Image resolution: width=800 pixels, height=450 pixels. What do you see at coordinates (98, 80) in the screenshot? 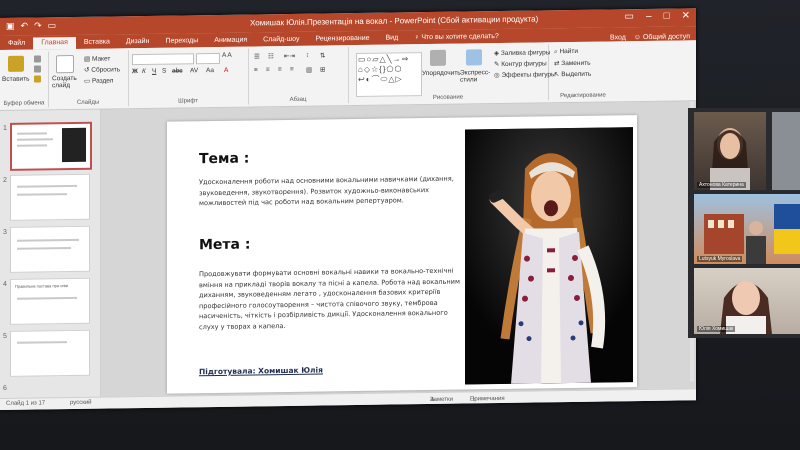
I see `section-button: ▭ Раздел` at bounding box center [98, 80].